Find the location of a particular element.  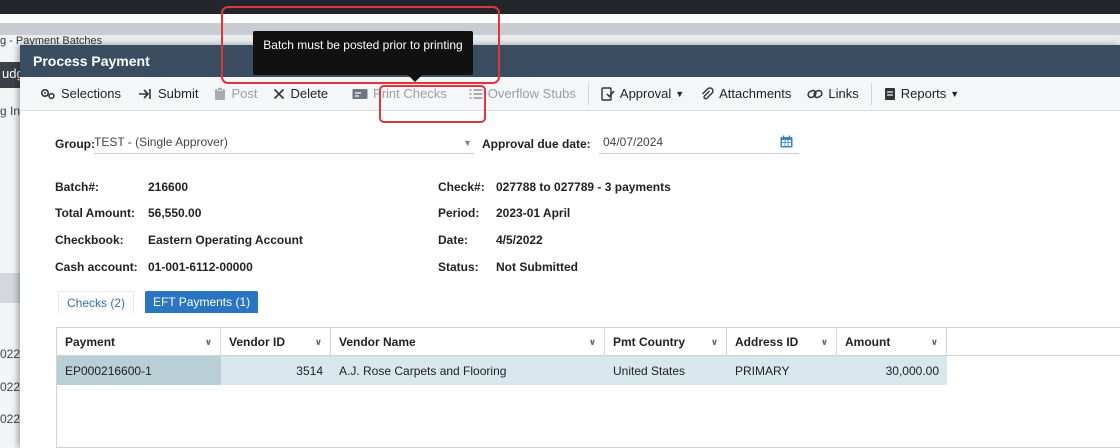

approval-due-date-input: 04/07/2024 is located at coordinates (699, 143).